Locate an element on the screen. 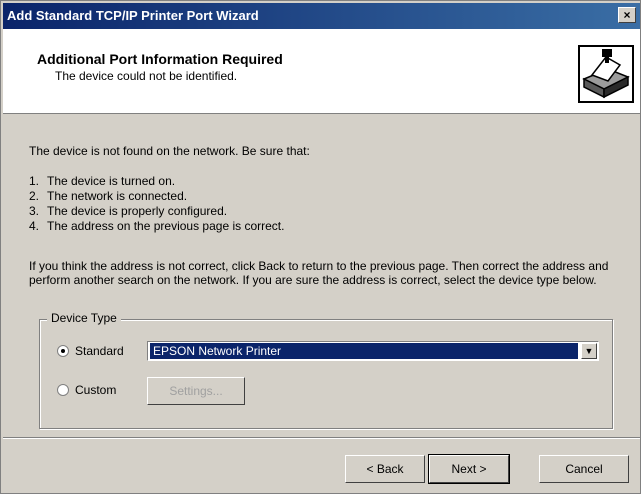 This screenshot has width=641, height=494. list-item: 3. The device is properly configured. is located at coordinates (128, 211).